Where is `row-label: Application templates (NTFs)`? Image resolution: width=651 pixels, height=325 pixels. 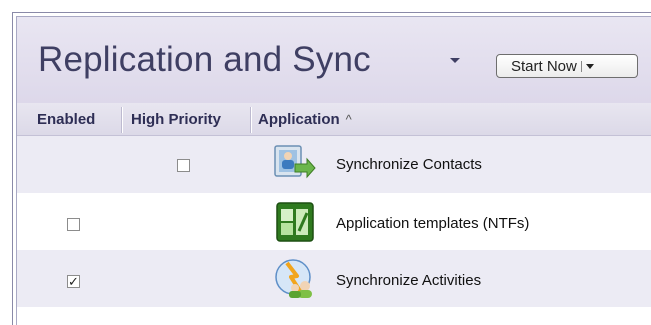 row-label: Application templates (NTFs) is located at coordinates (433, 223).